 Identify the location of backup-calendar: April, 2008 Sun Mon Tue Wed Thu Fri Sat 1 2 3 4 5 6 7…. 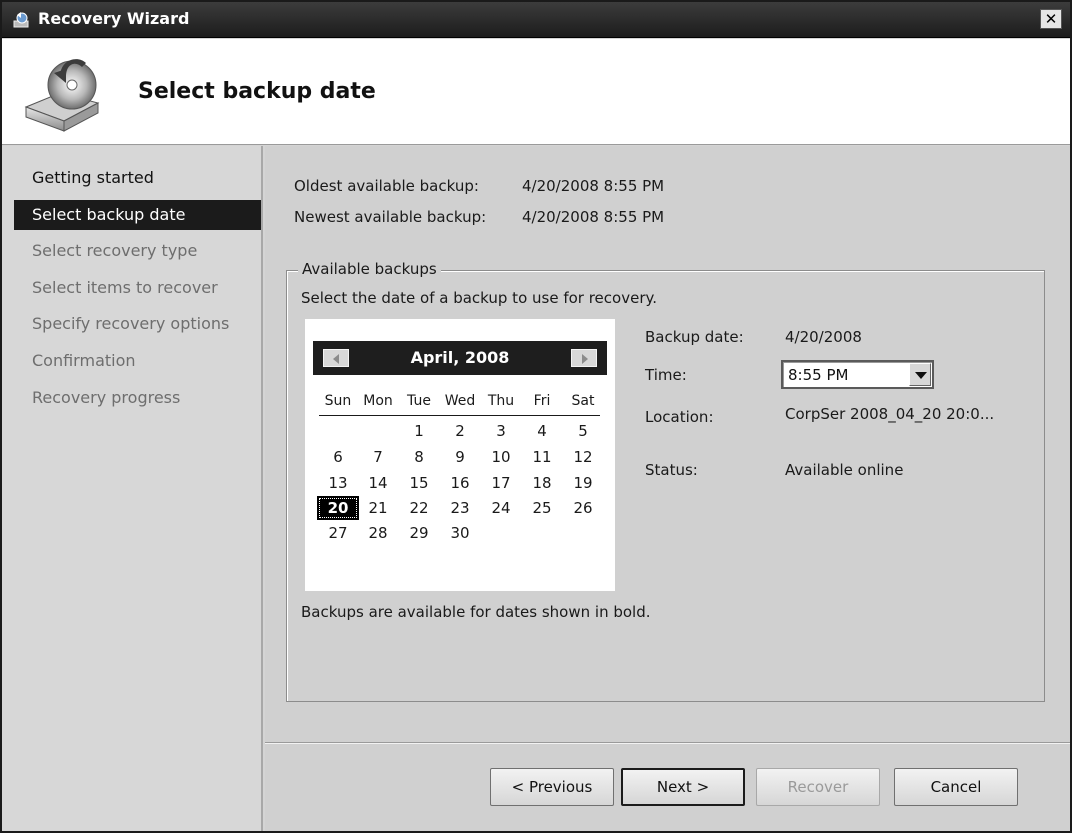
(460, 455).